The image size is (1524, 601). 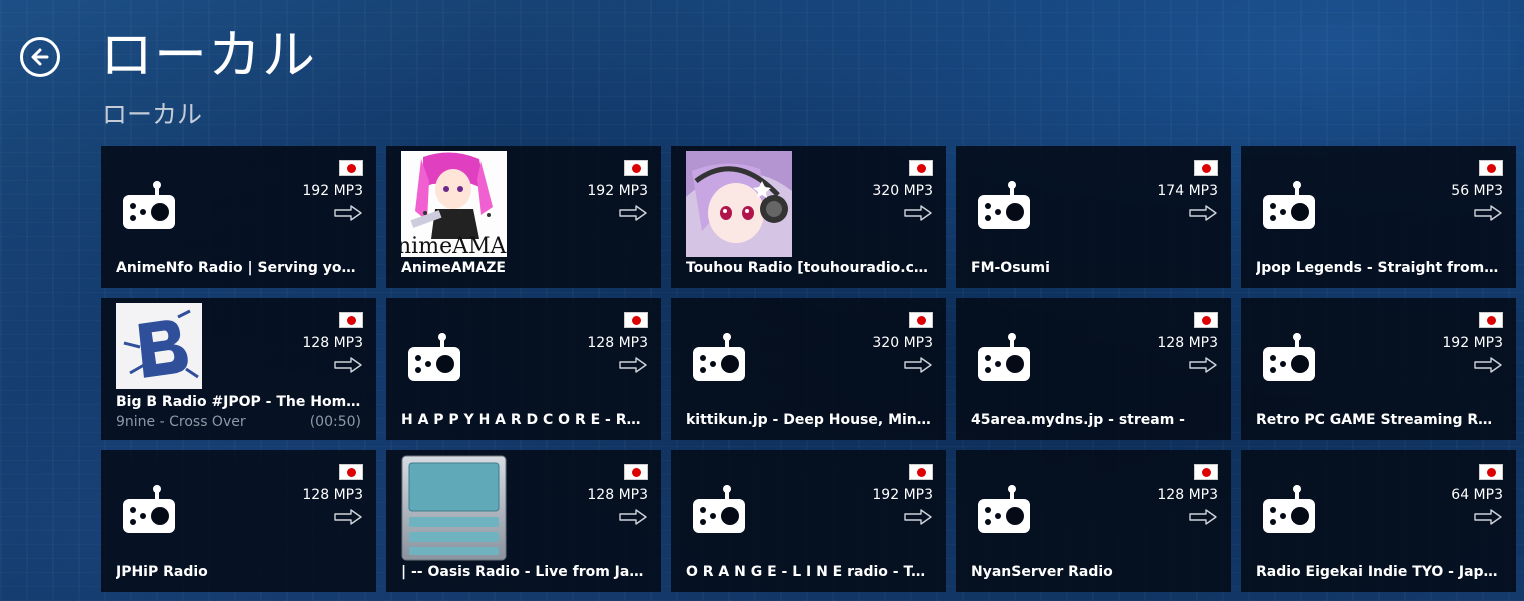 I want to click on station-name: NyanServer Radio, so click(x=1042, y=572).